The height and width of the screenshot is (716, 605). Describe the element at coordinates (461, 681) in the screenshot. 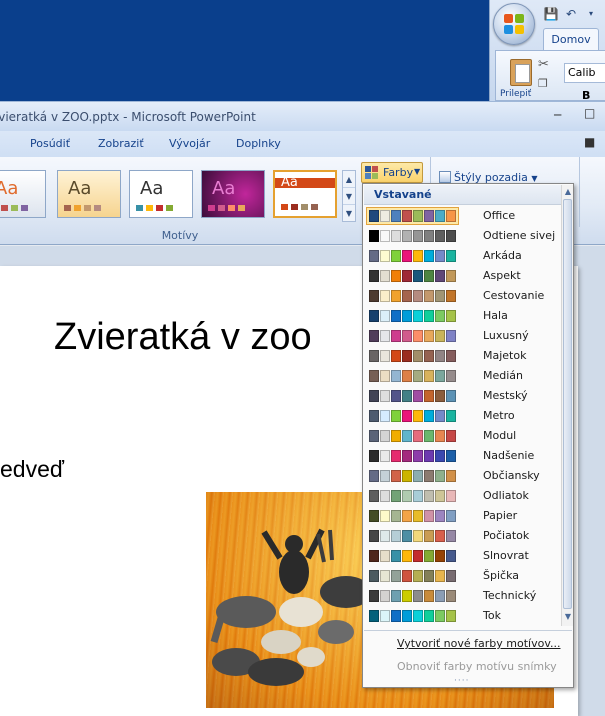

I see `resize-grip-icon: ····` at that location.